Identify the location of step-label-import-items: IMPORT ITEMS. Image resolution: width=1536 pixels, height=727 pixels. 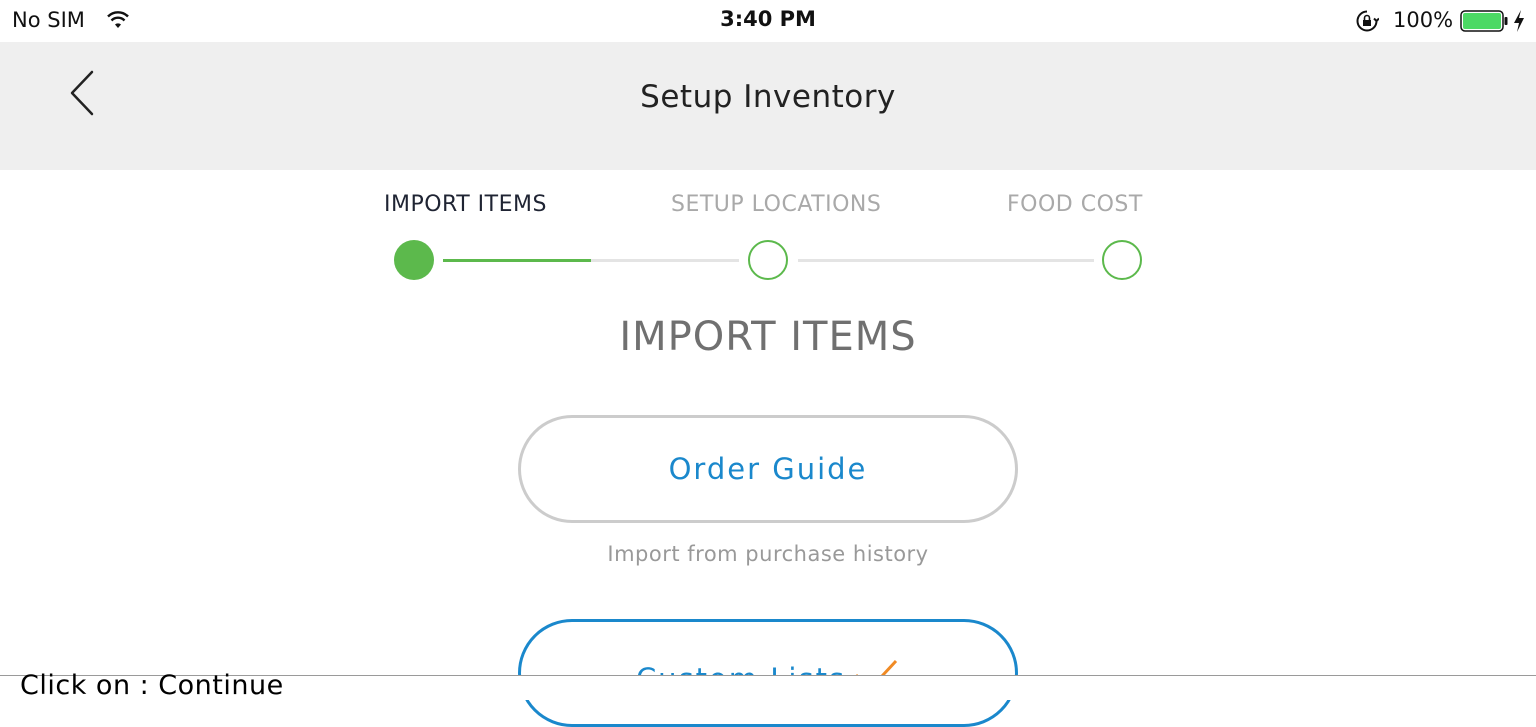
(465, 204).